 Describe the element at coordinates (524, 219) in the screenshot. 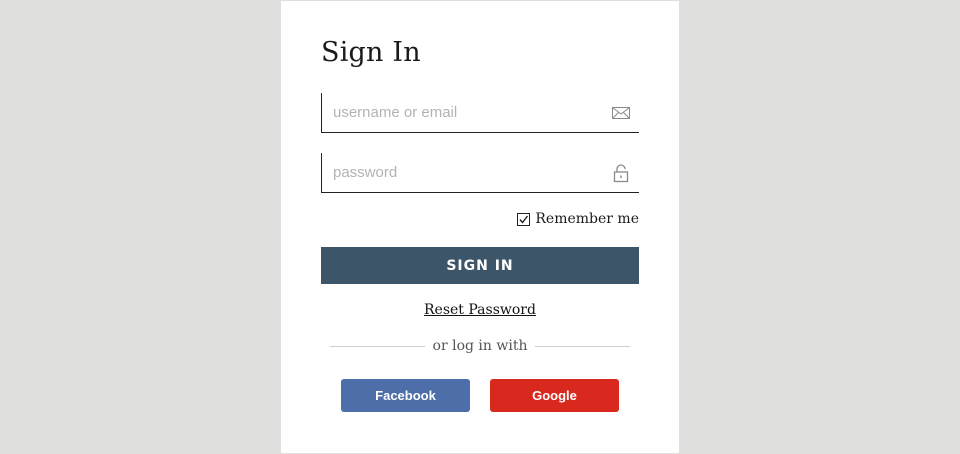

I see `checkbox-checked-icon` at that location.